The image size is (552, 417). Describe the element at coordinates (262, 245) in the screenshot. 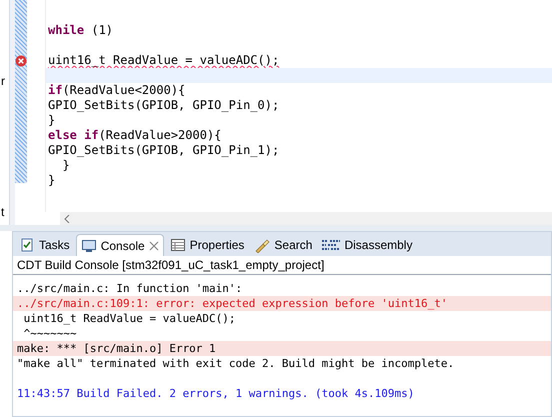

I see `flashlight-icon` at that location.